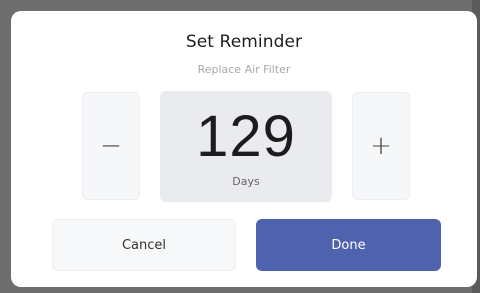 The width and height of the screenshot is (480, 293). What do you see at coordinates (381, 146) in the screenshot?
I see `increment-button: +` at bounding box center [381, 146].